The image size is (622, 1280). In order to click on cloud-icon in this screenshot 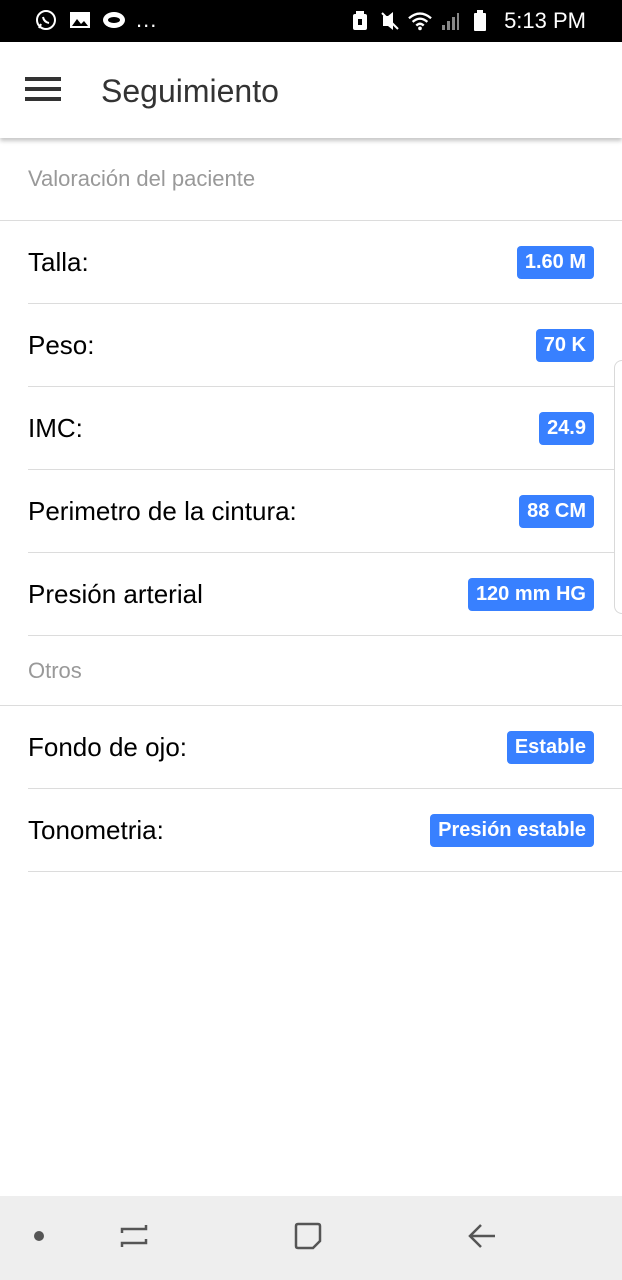, I will do `click(114, 20)`.